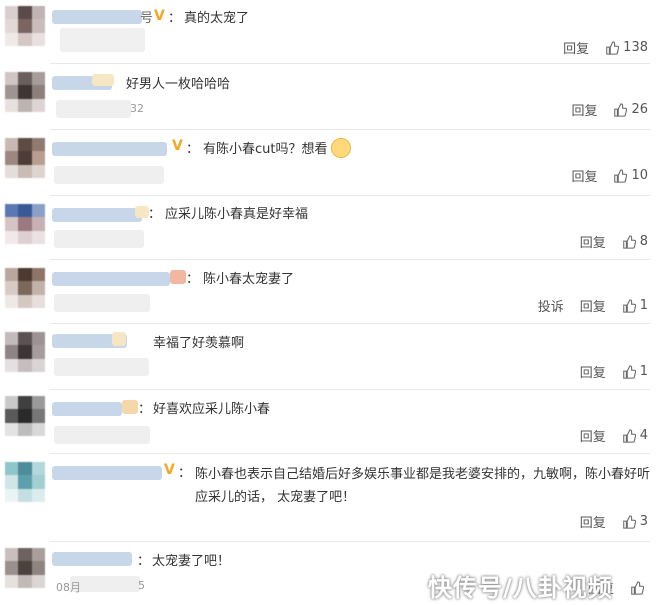 The height and width of the screenshot is (605, 658). What do you see at coordinates (217, 18) in the screenshot?
I see `comment-text: 真的太宠了` at bounding box center [217, 18].